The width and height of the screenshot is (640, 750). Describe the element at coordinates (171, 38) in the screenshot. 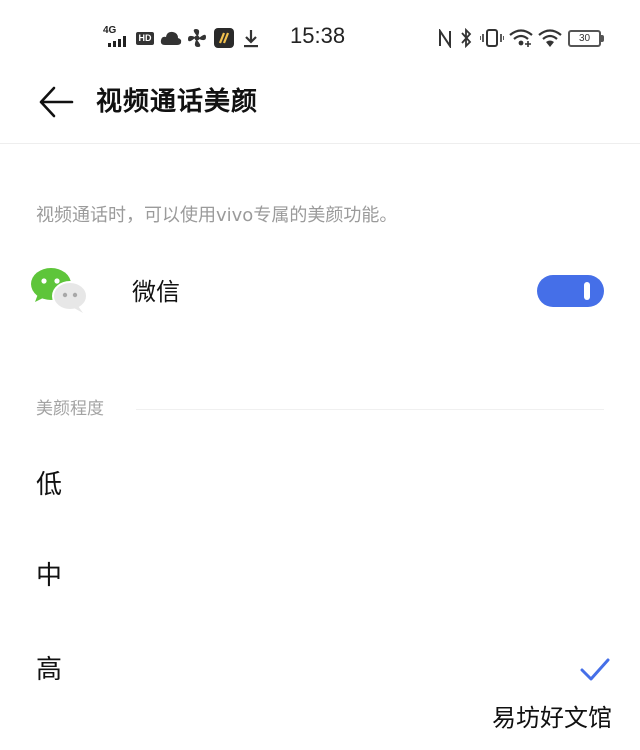

I see `cloud-icon` at that location.